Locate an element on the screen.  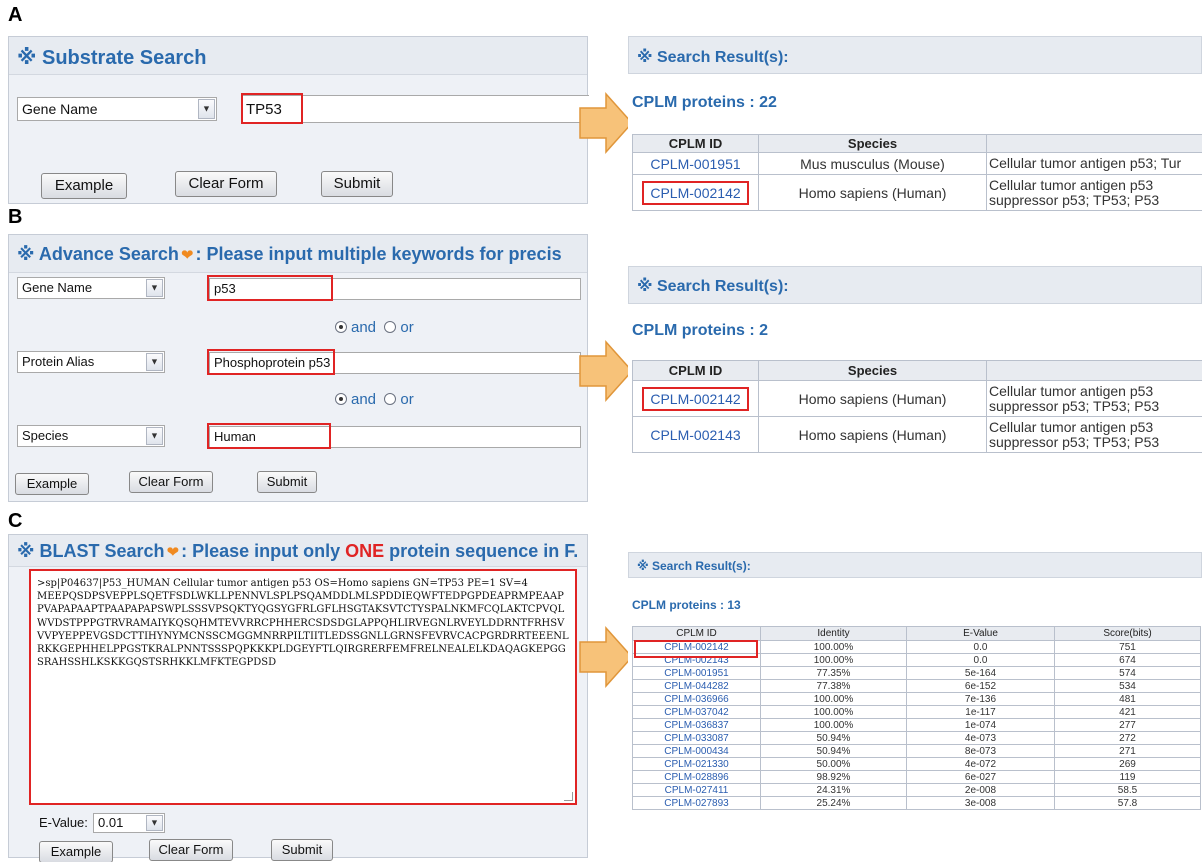
column-header: Score(bits) is located at coordinates (1127, 633).